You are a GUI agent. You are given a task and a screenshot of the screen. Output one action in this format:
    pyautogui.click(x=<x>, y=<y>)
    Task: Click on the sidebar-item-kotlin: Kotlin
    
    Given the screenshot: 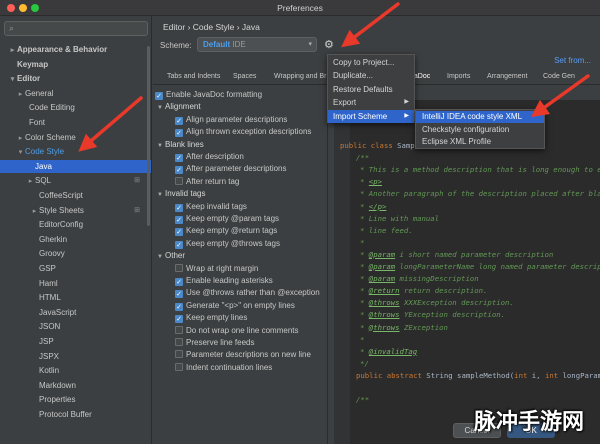 What is the action you would take?
    pyautogui.click(x=75, y=370)
    